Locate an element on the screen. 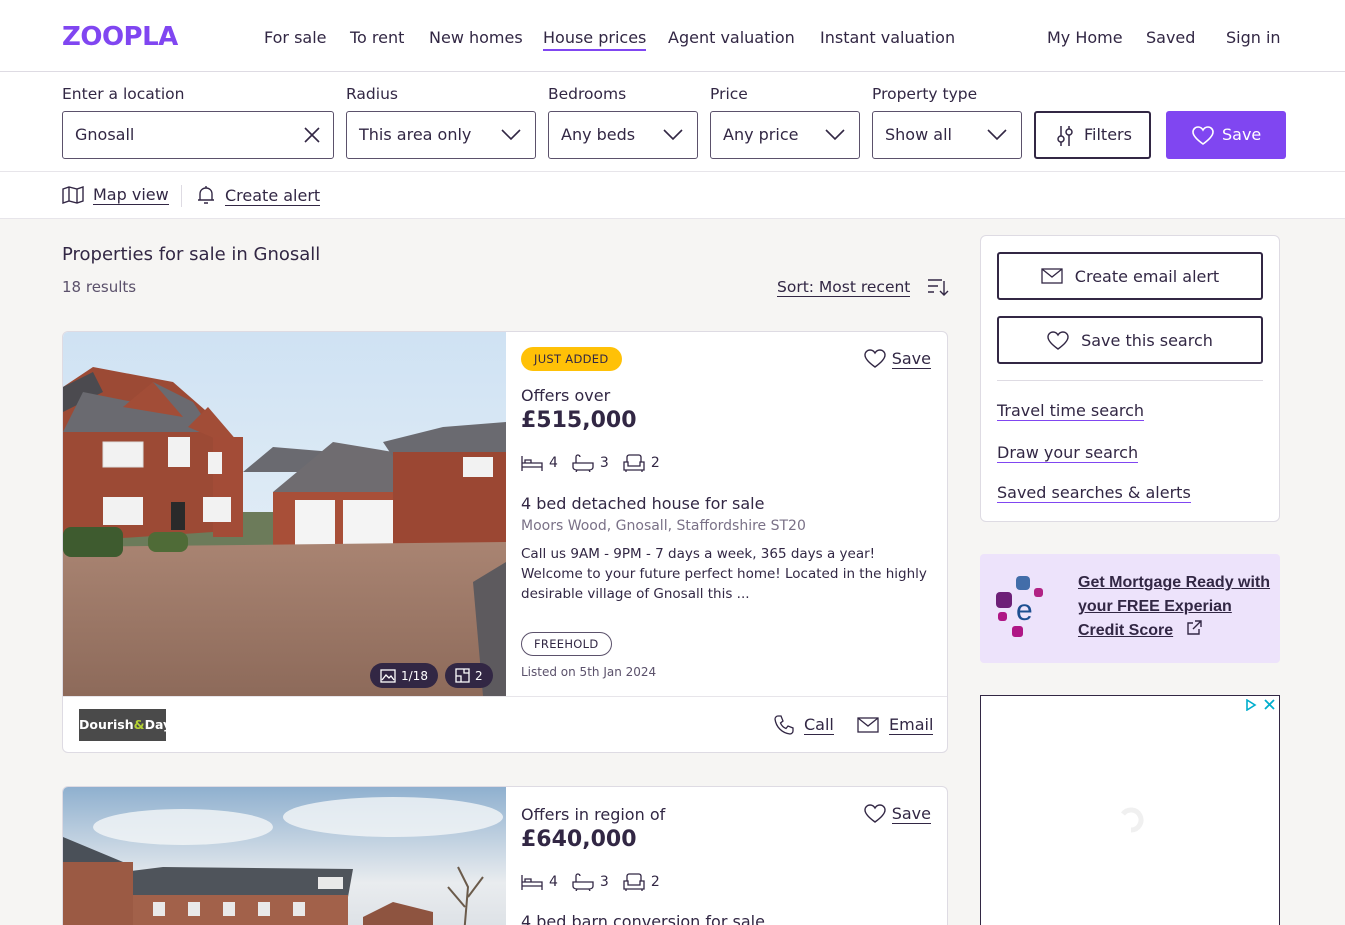  house-photo-illustration is located at coordinates (284, 514).